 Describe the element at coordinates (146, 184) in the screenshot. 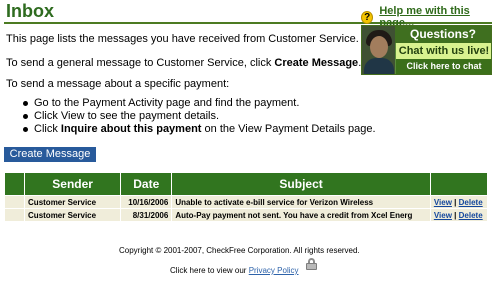

I see `header-date: Date` at that location.